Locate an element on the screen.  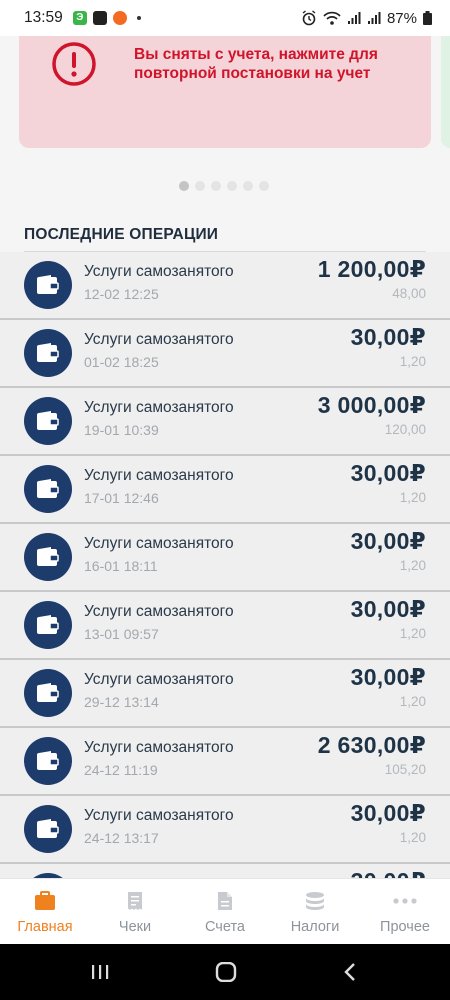
briefcase-icon is located at coordinates (45, 900).